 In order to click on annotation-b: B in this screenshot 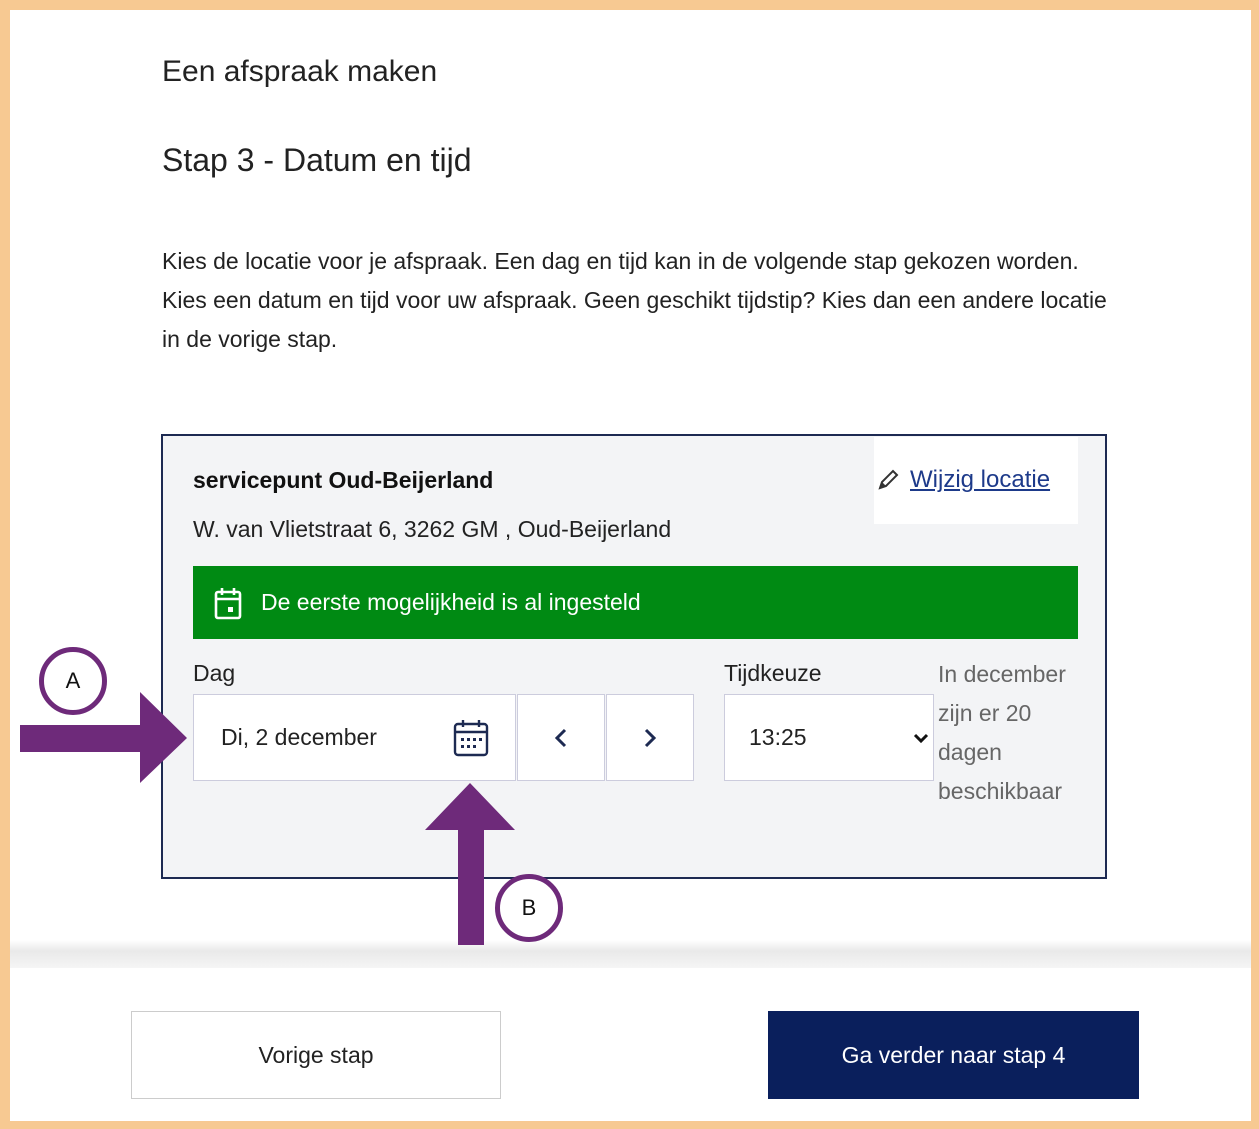, I will do `click(529, 908)`.